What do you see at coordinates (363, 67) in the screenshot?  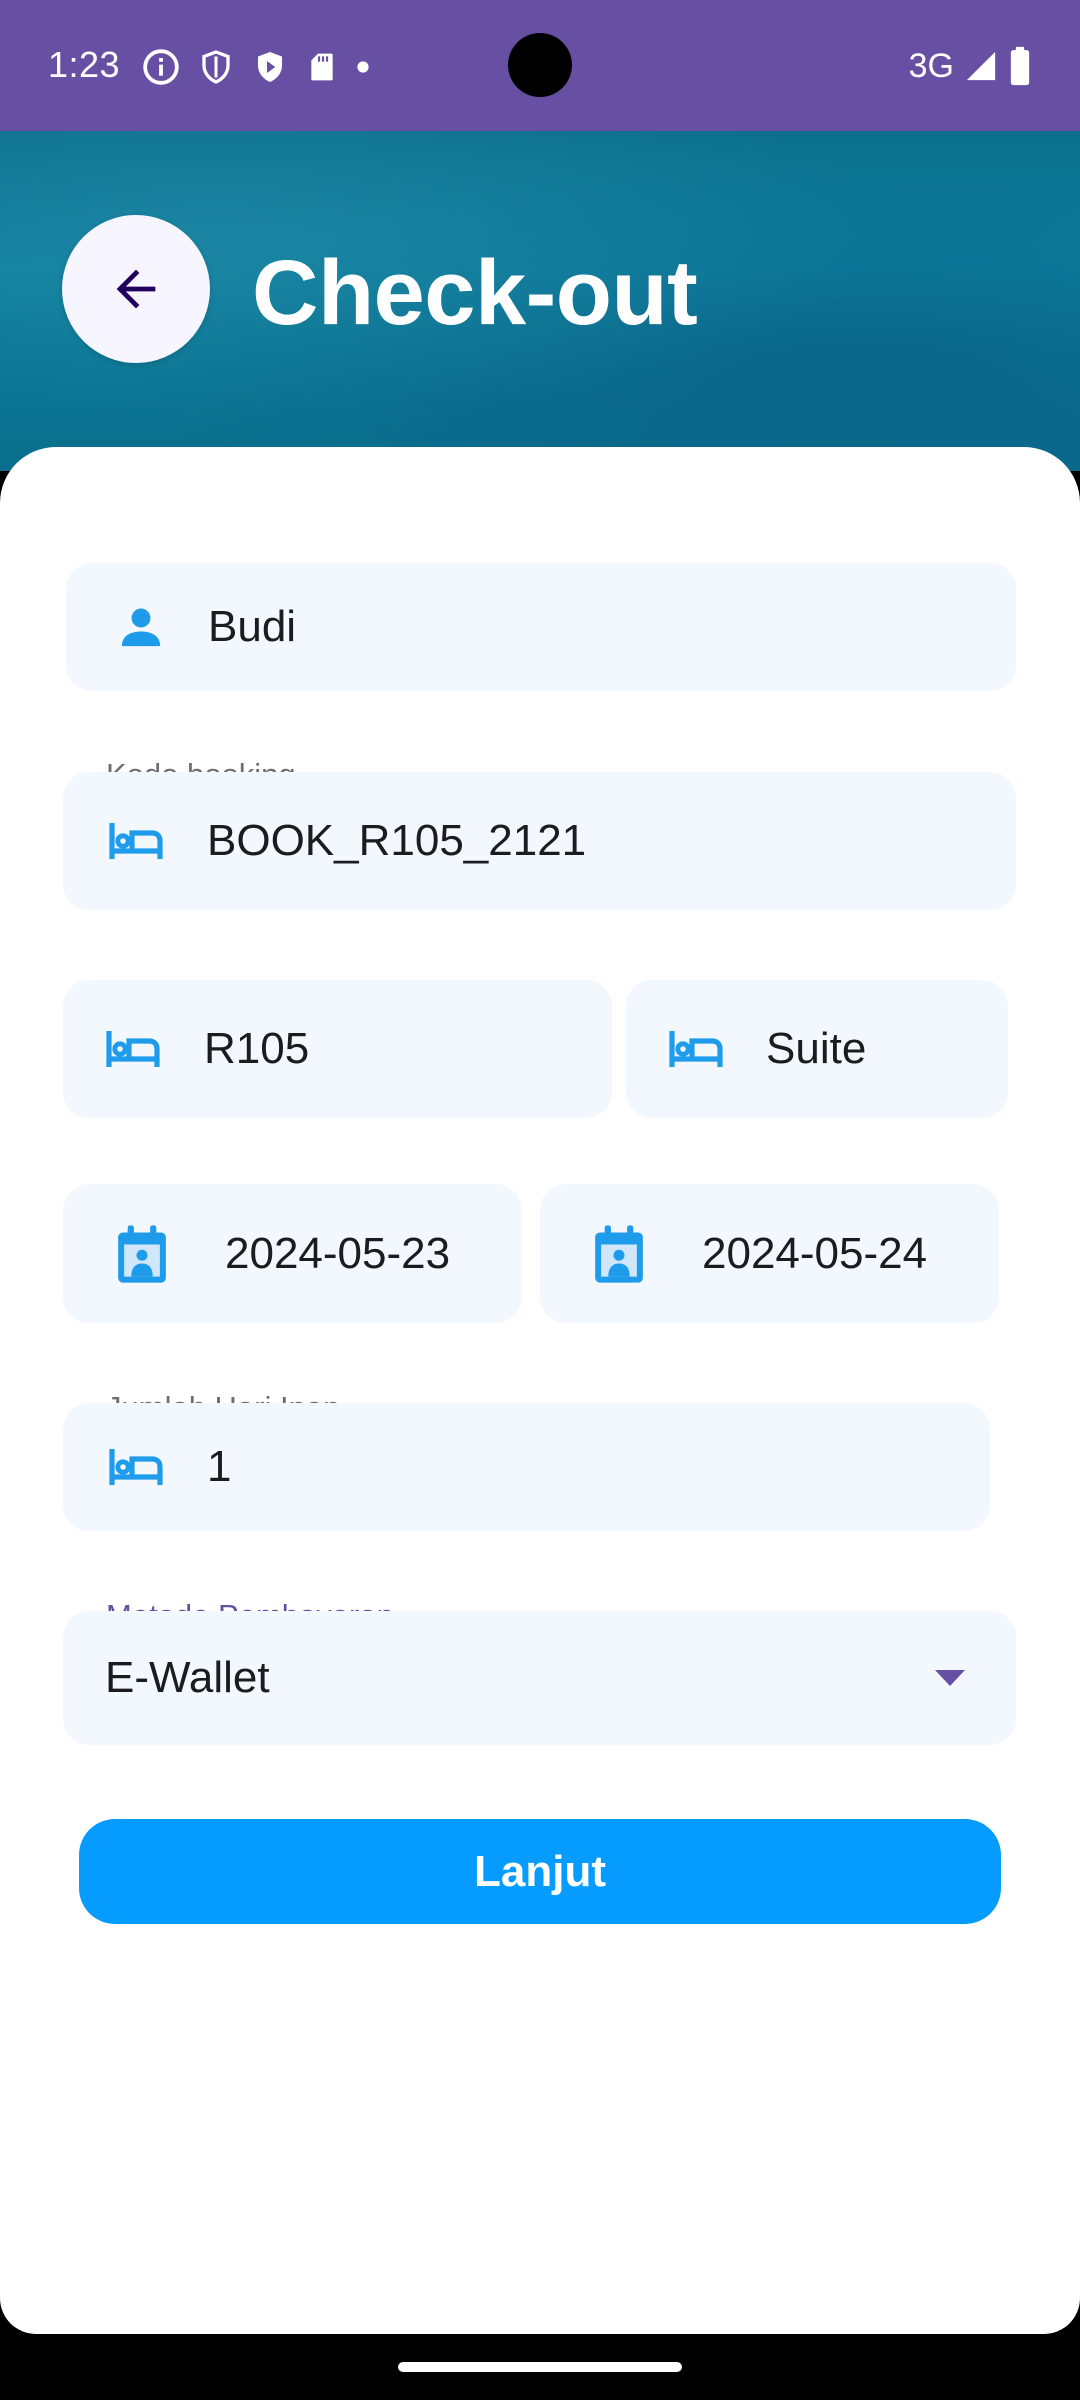 I see `dot-icon` at bounding box center [363, 67].